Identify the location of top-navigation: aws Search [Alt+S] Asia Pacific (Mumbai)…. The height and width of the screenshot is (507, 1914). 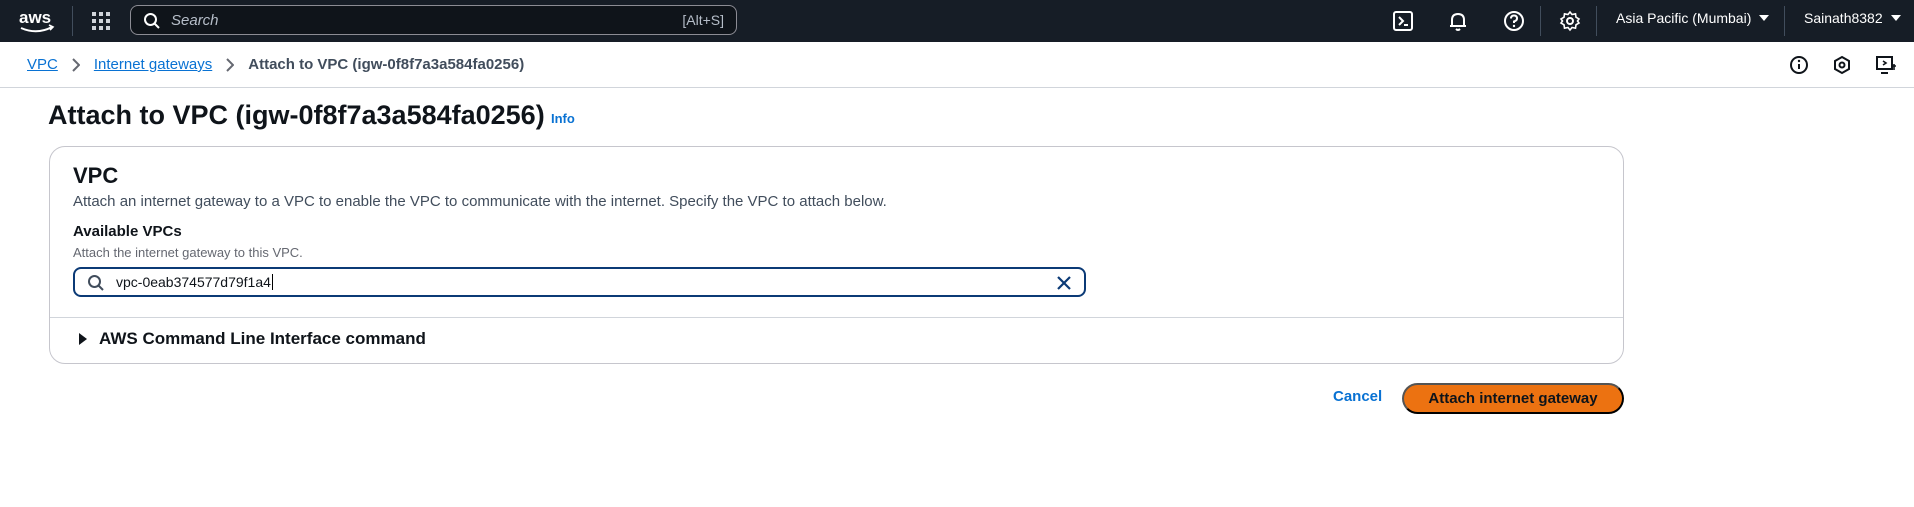
(957, 21).